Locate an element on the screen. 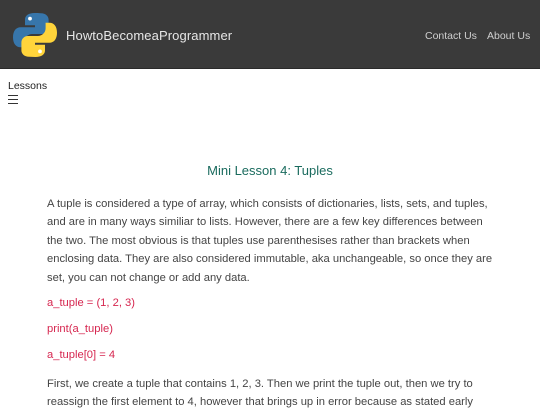 The width and height of the screenshot is (540, 412). nav-about-us: About Us is located at coordinates (508, 36).